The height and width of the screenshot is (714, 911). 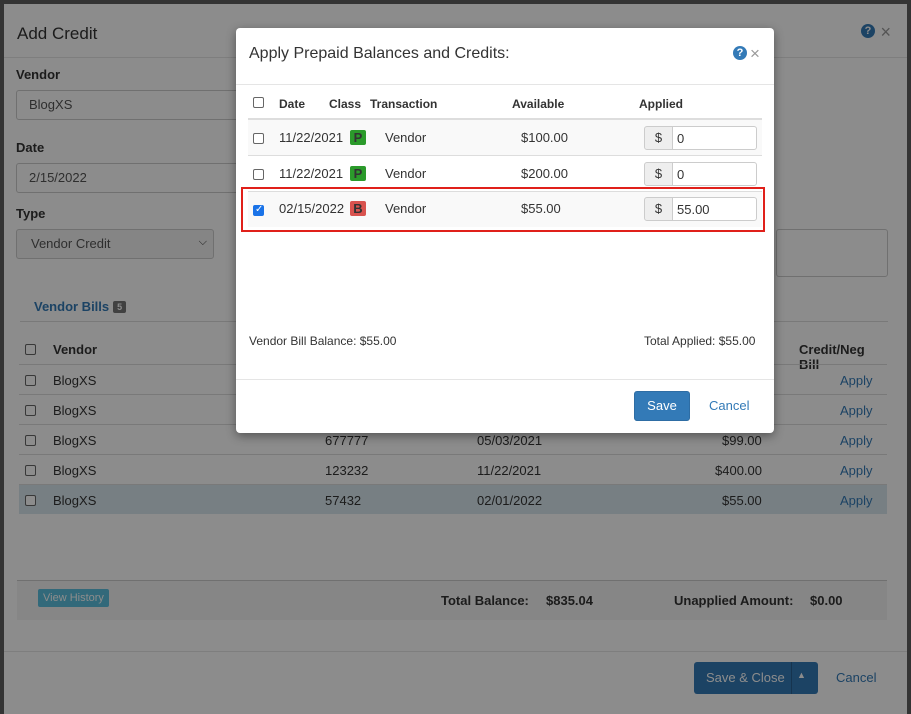 What do you see at coordinates (505, 84) in the screenshot?
I see `modal-header-divider` at bounding box center [505, 84].